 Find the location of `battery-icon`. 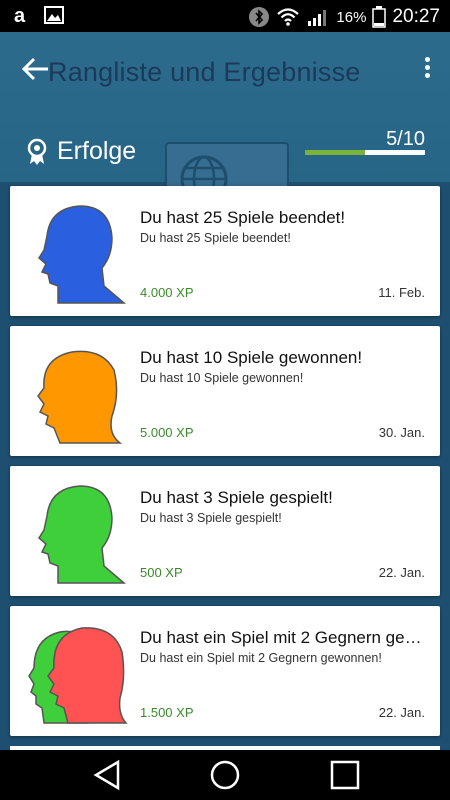

battery-icon is located at coordinates (379, 17).